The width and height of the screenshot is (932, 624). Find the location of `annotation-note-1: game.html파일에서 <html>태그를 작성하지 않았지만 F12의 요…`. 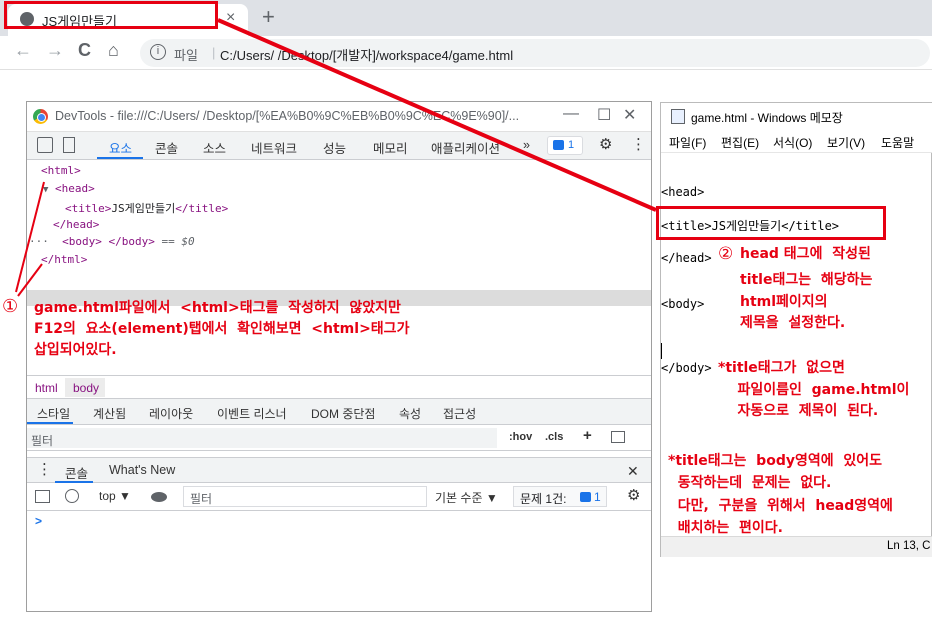

annotation-note-1: game.html파일에서 <html>태그를 작성하지 않았지만 F12의 요… is located at coordinates (222, 329).